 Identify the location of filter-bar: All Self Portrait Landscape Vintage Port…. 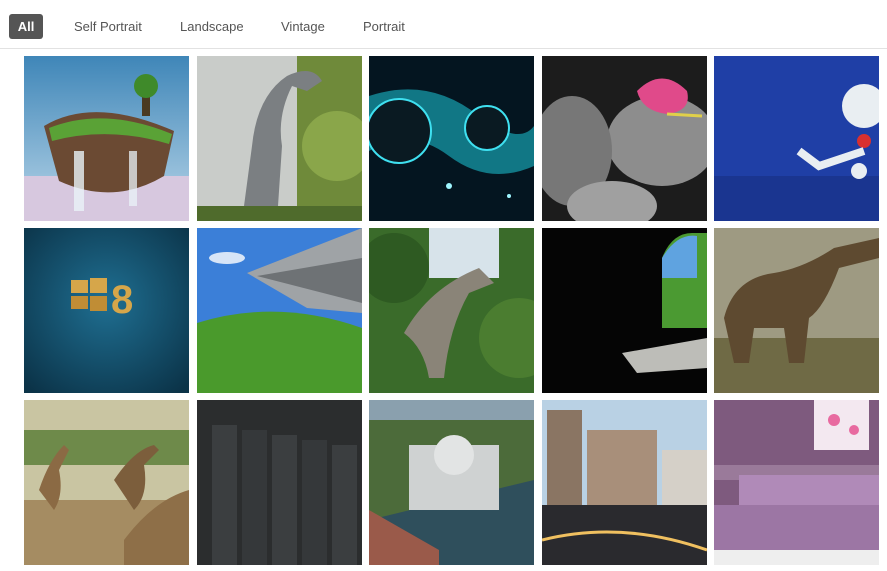
(443, 24).